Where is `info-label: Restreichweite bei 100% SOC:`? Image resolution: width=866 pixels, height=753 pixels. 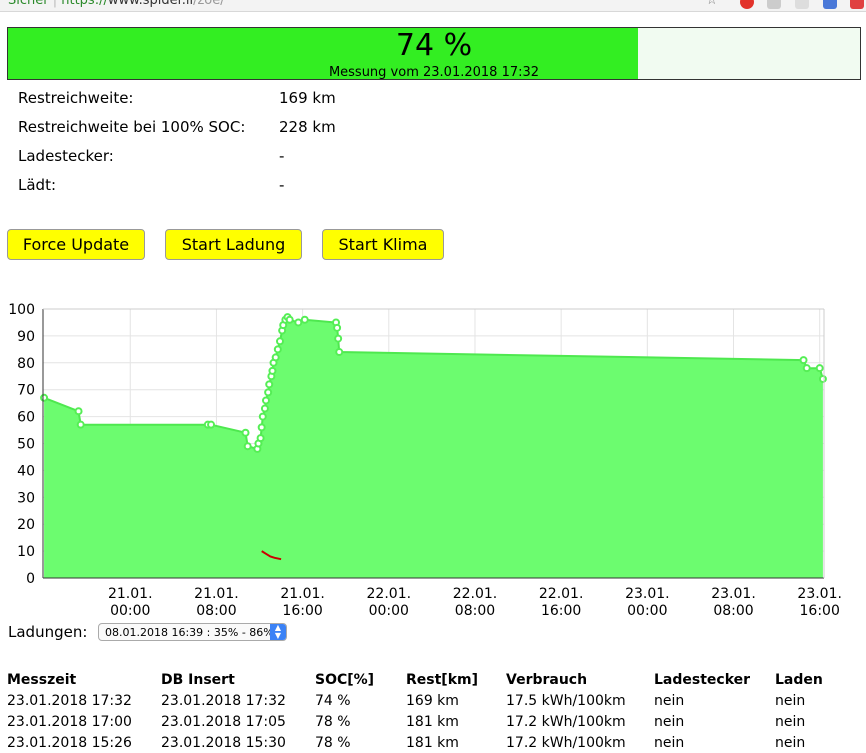 info-label: Restreichweite bei 100% SOC: is located at coordinates (132, 127).